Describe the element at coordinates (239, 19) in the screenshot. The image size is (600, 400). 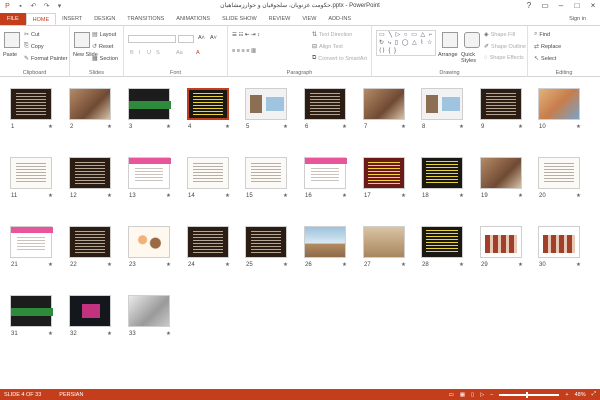
I see `tab-slide-show: SLIDE SHOW` at that location.